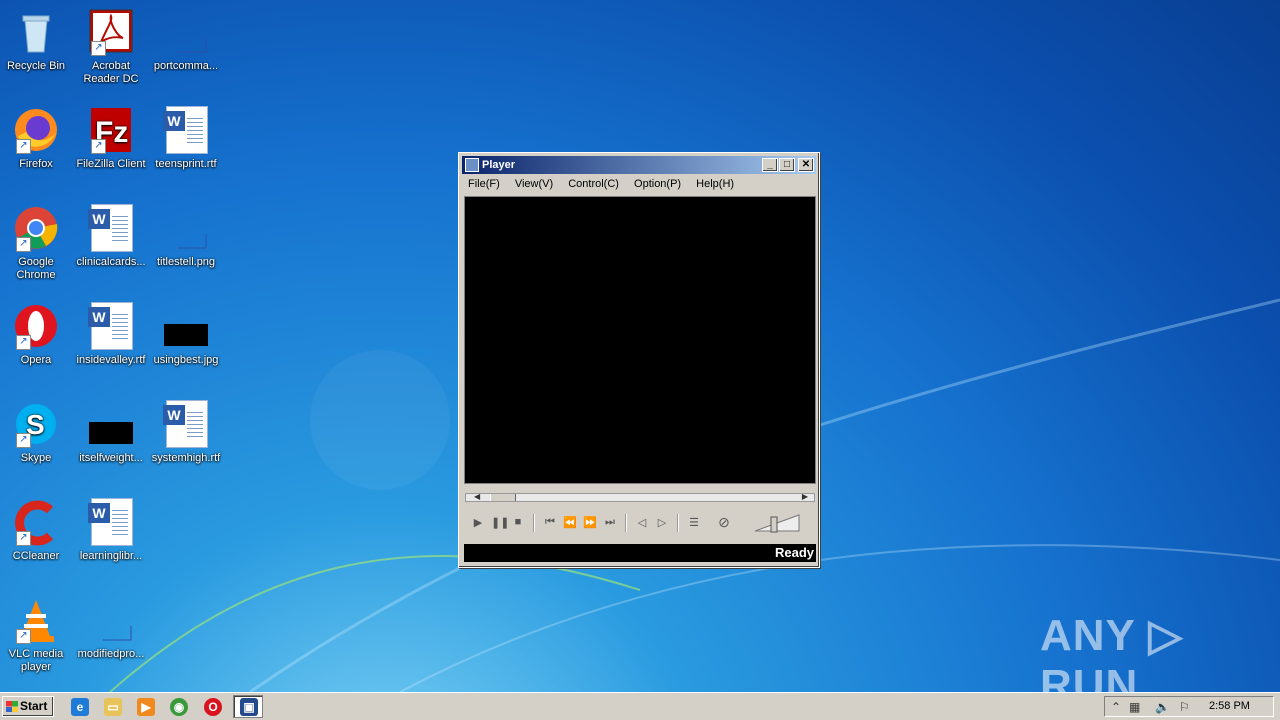  What do you see at coordinates (36, 424) in the screenshot?
I see `skype-icon: S ↗` at bounding box center [36, 424].